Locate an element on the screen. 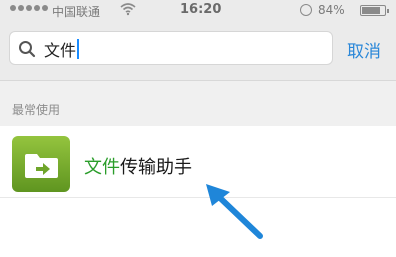 The image size is (396, 257). battery-percent: 84% is located at coordinates (331, 10).